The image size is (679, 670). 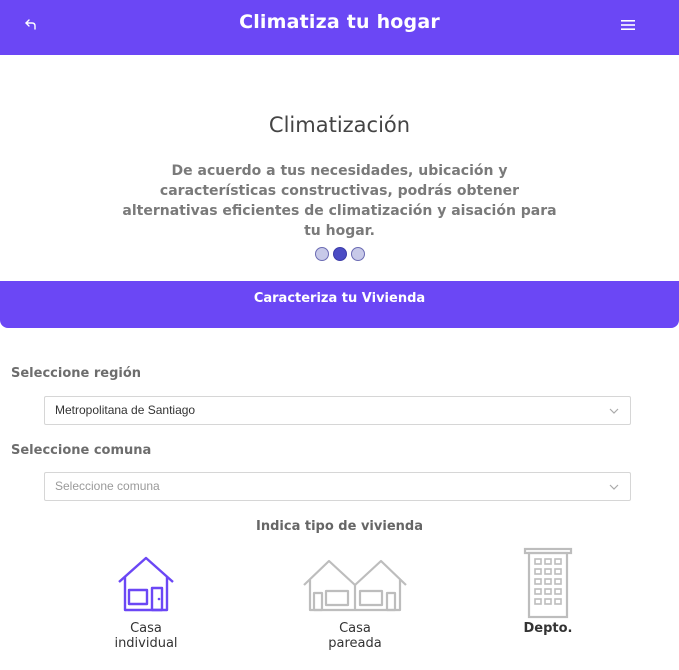 What do you see at coordinates (125, 410) in the screenshot?
I see `region-select-value: Metropolitana de Santiago` at bounding box center [125, 410].